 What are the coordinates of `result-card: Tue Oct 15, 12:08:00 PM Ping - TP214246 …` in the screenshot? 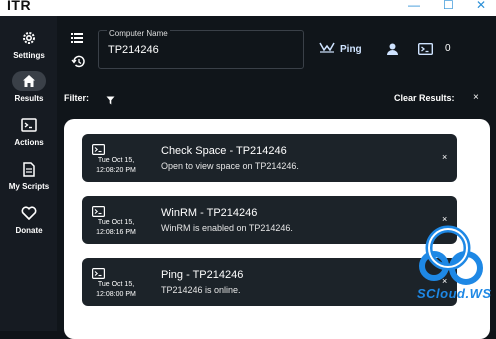 It's located at (269, 282).